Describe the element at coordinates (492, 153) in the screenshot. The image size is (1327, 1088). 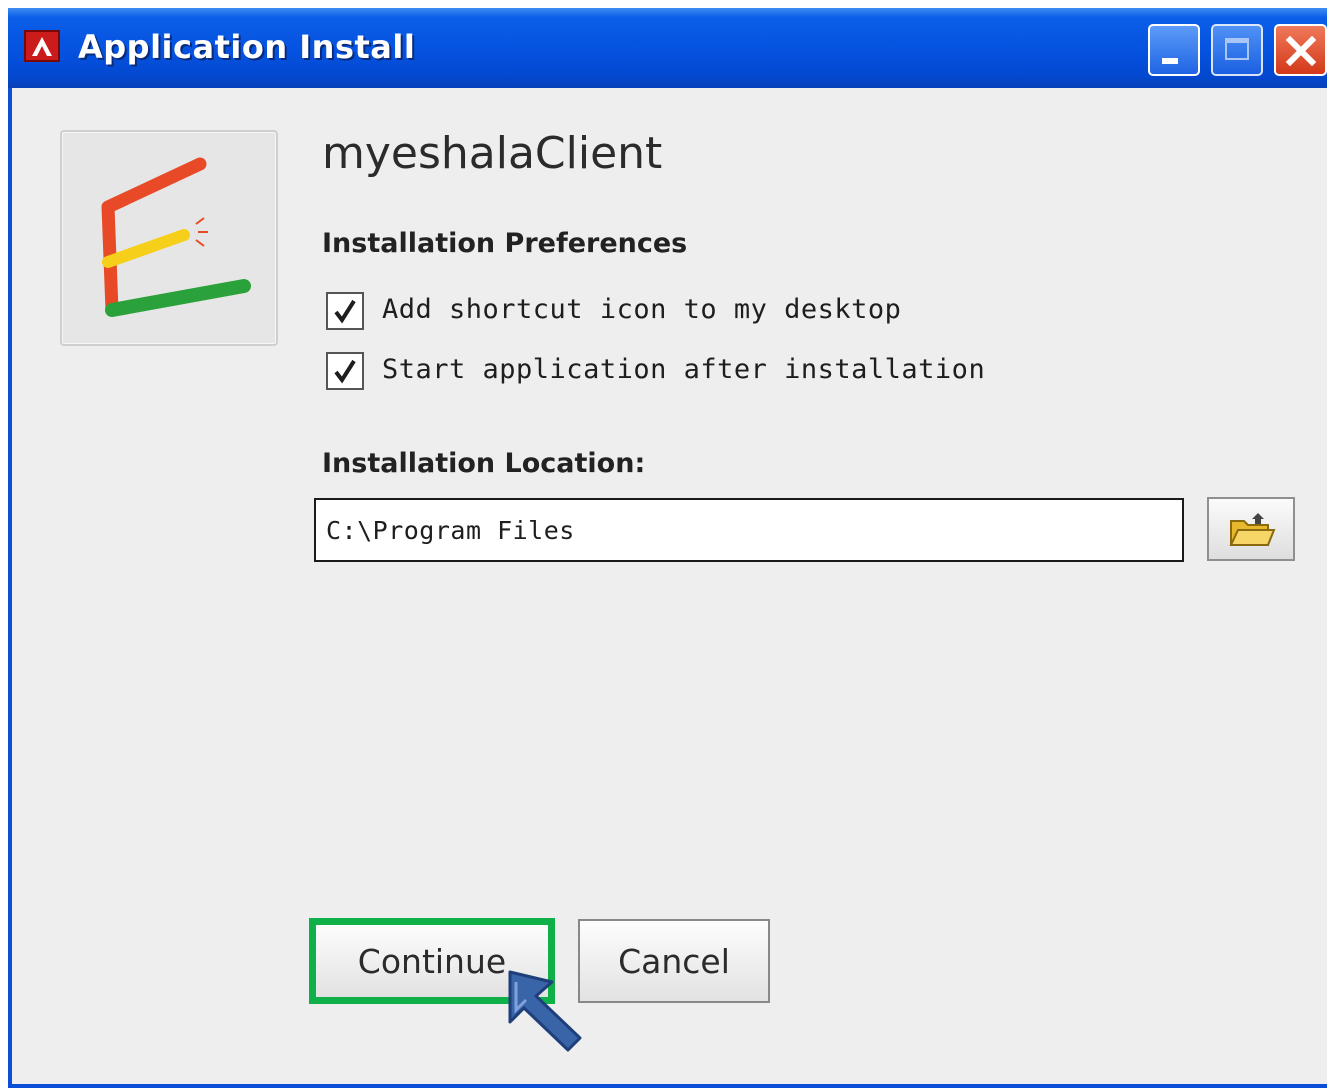
I see `app-name: myeshalaClient` at that location.